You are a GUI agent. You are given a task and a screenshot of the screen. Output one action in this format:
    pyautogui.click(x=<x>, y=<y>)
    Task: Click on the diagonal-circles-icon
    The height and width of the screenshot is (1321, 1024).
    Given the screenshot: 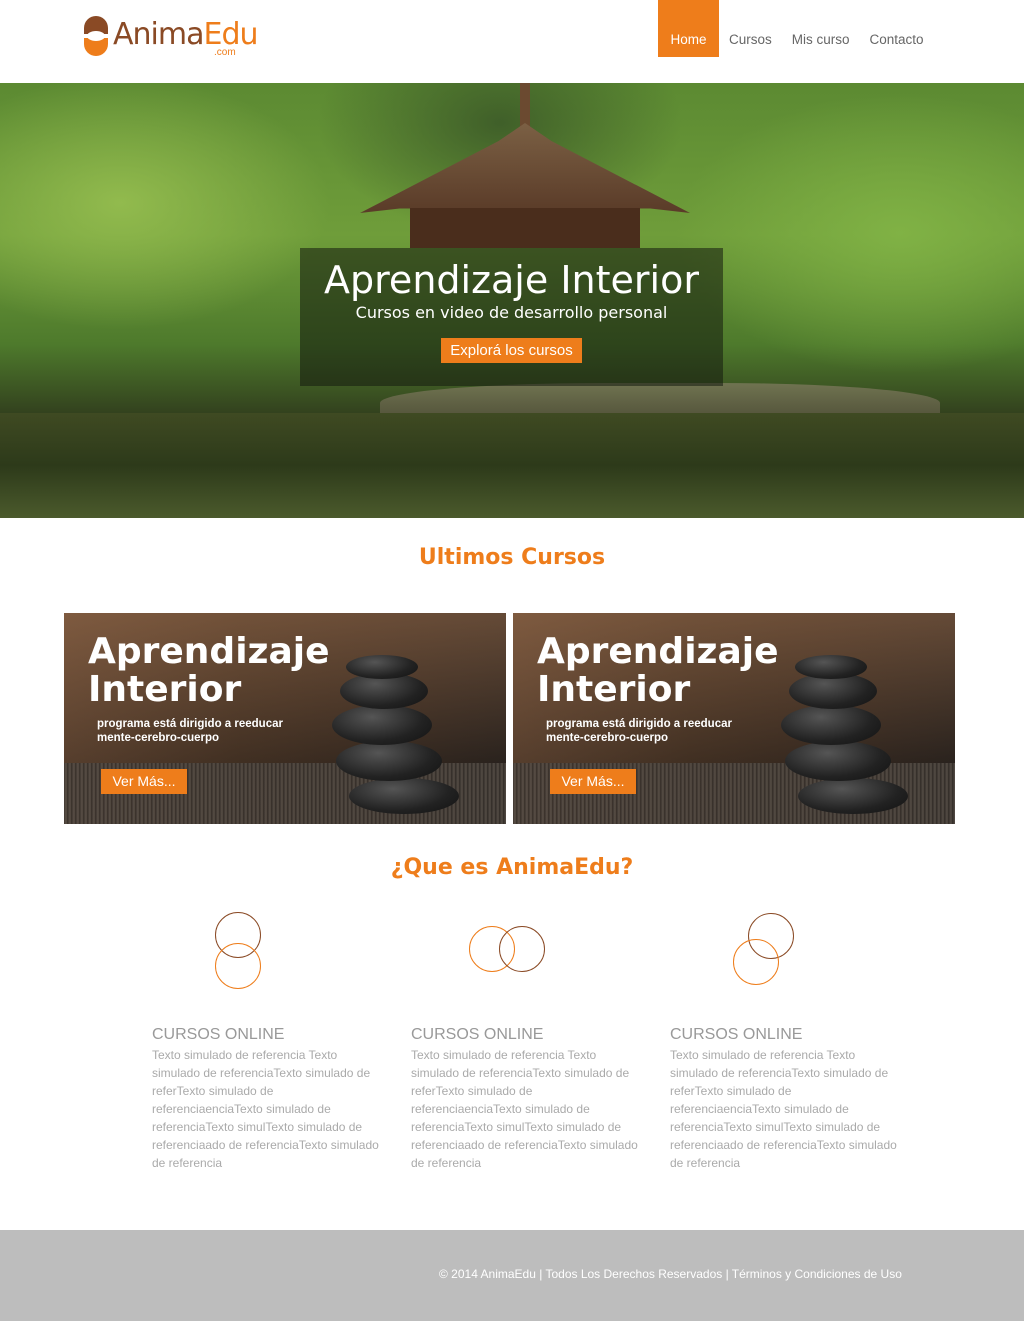 What is the action you would take?
    pyautogui.click(x=785, y=960)
    